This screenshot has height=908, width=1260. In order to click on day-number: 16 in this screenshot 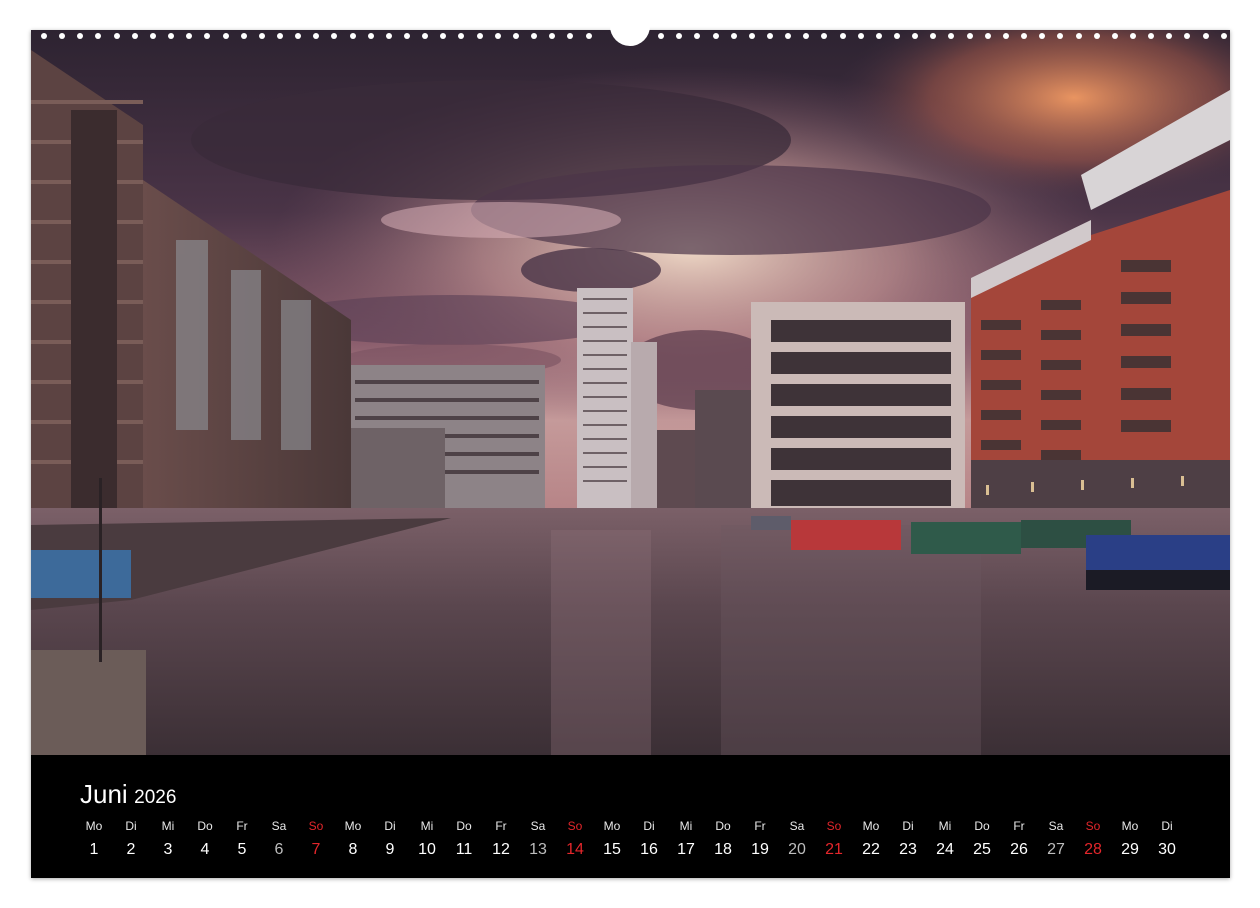, I will do `click(649, 849)`.